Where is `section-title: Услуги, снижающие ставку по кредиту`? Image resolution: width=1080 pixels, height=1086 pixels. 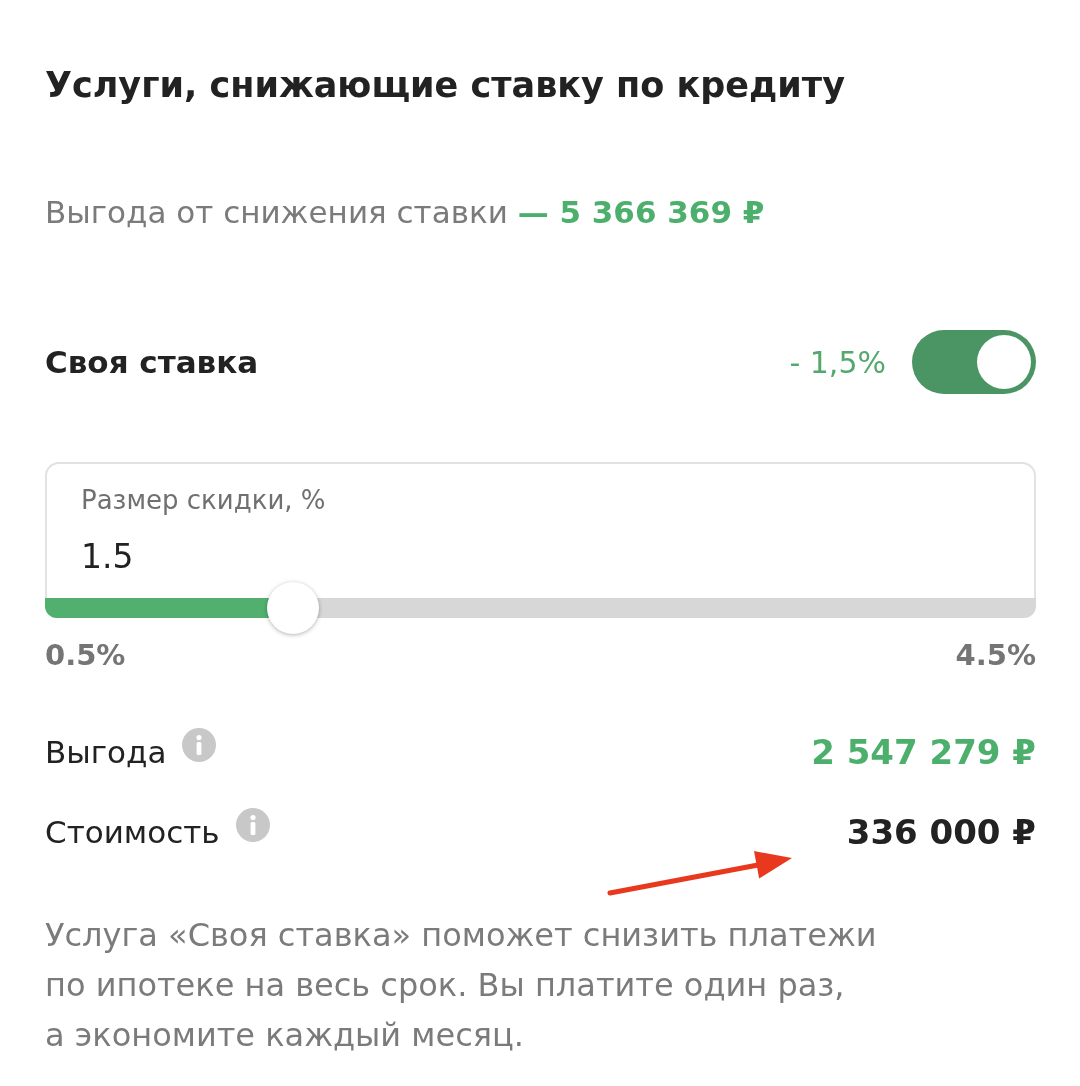
section-title: Услуги, снижающие ставку по кредиту is located at coordinates (445, 85).